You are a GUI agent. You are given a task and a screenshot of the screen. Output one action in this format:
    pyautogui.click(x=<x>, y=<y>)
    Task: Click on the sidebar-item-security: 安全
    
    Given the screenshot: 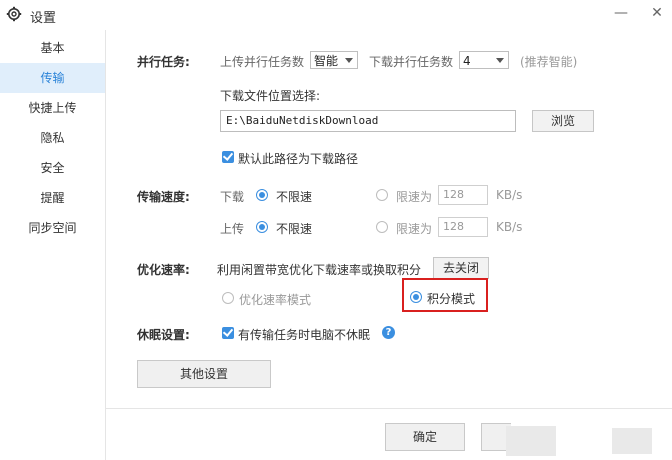 What is the action you would take?
    pyautogui.click(x=52, y=168)
    